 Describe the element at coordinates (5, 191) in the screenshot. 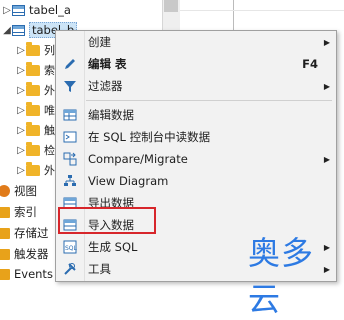

I see `view-icon` at that location.